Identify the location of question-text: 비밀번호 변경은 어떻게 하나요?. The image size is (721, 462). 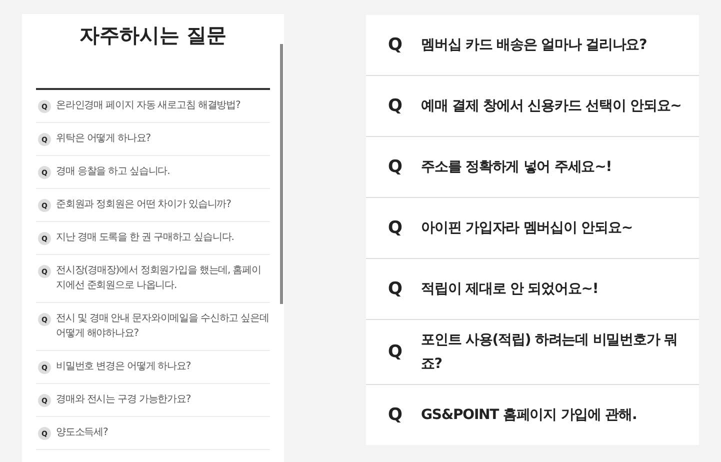
(123, 367).